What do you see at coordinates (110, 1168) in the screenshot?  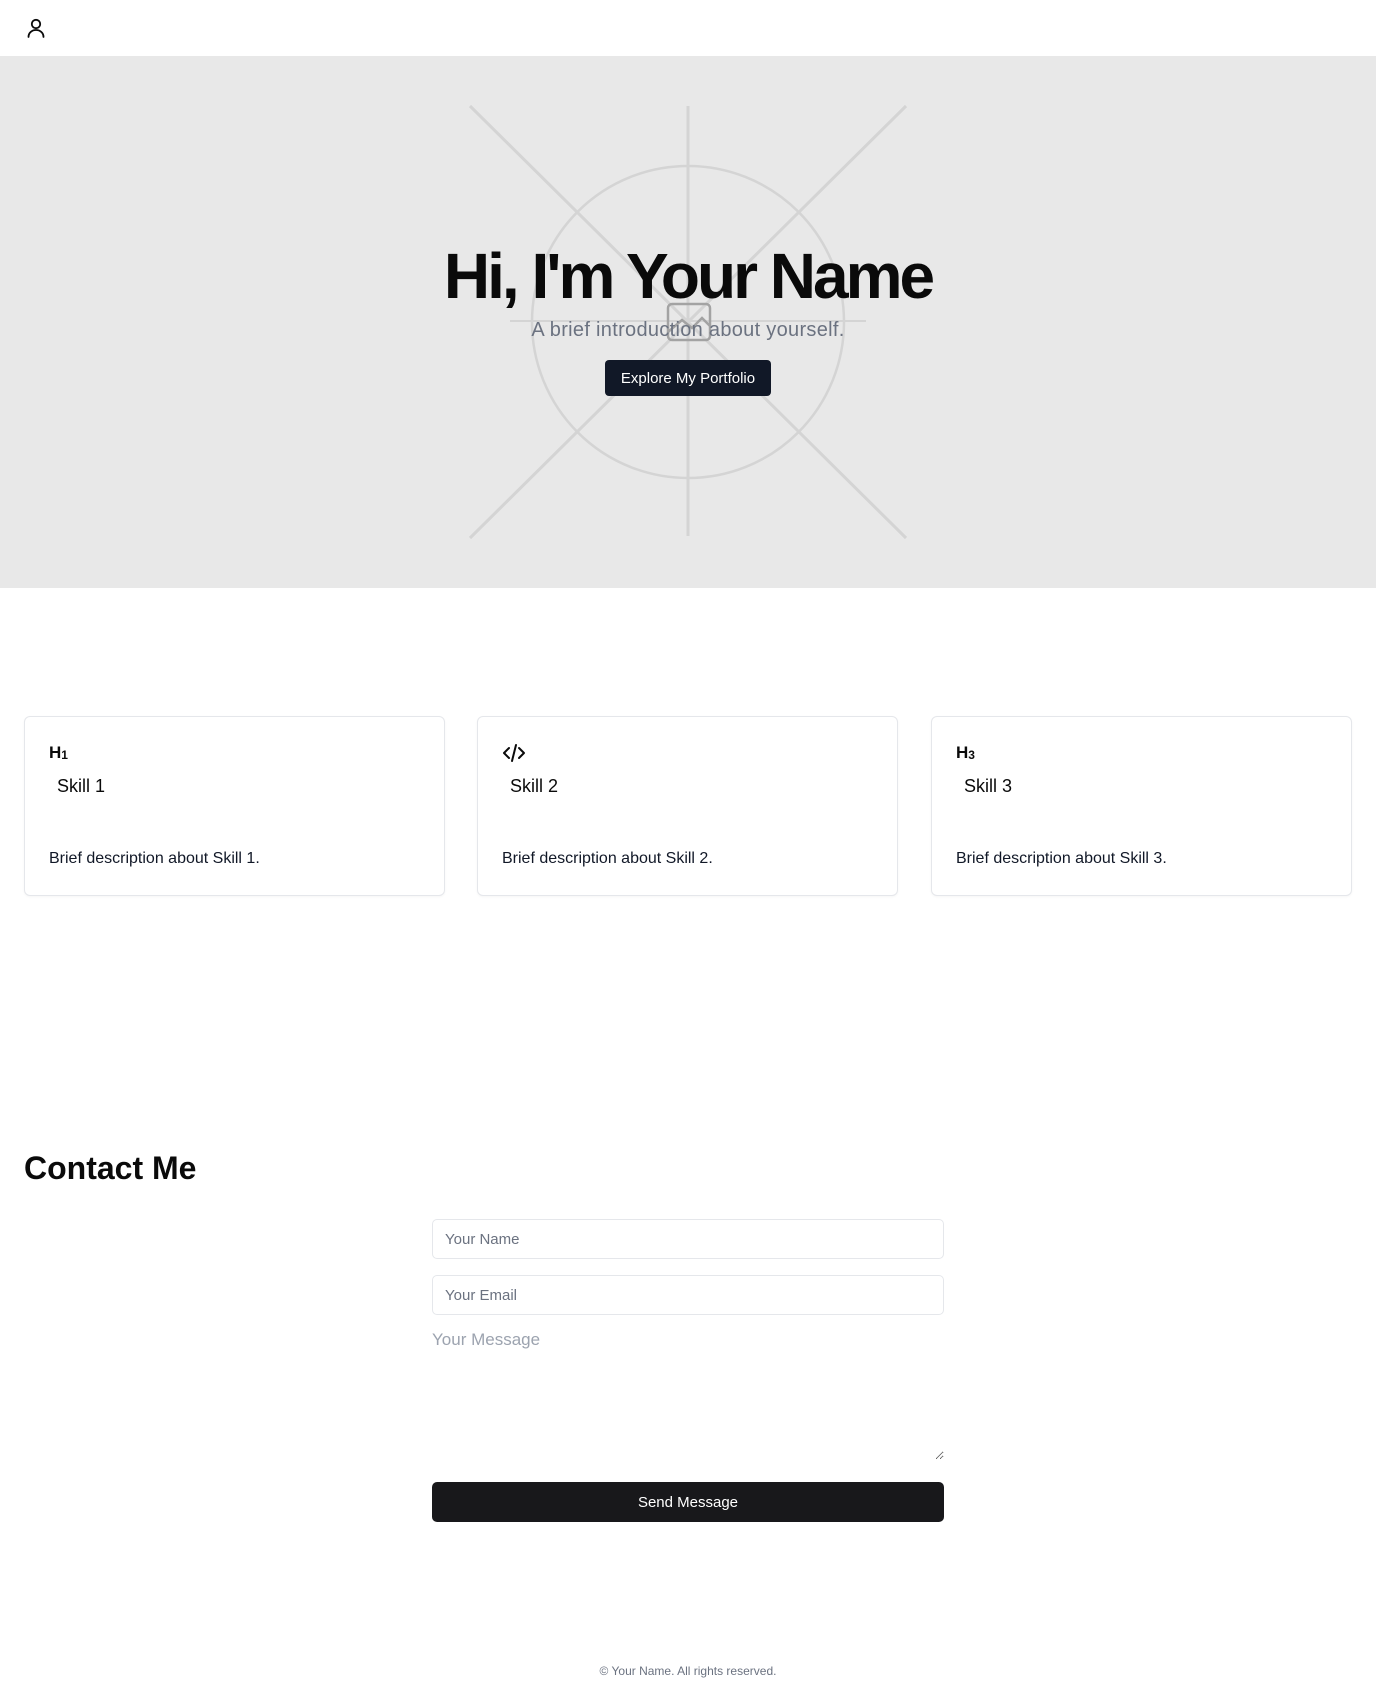 I see `contact-title: Contact Me` at bounding box center [110, 1168].